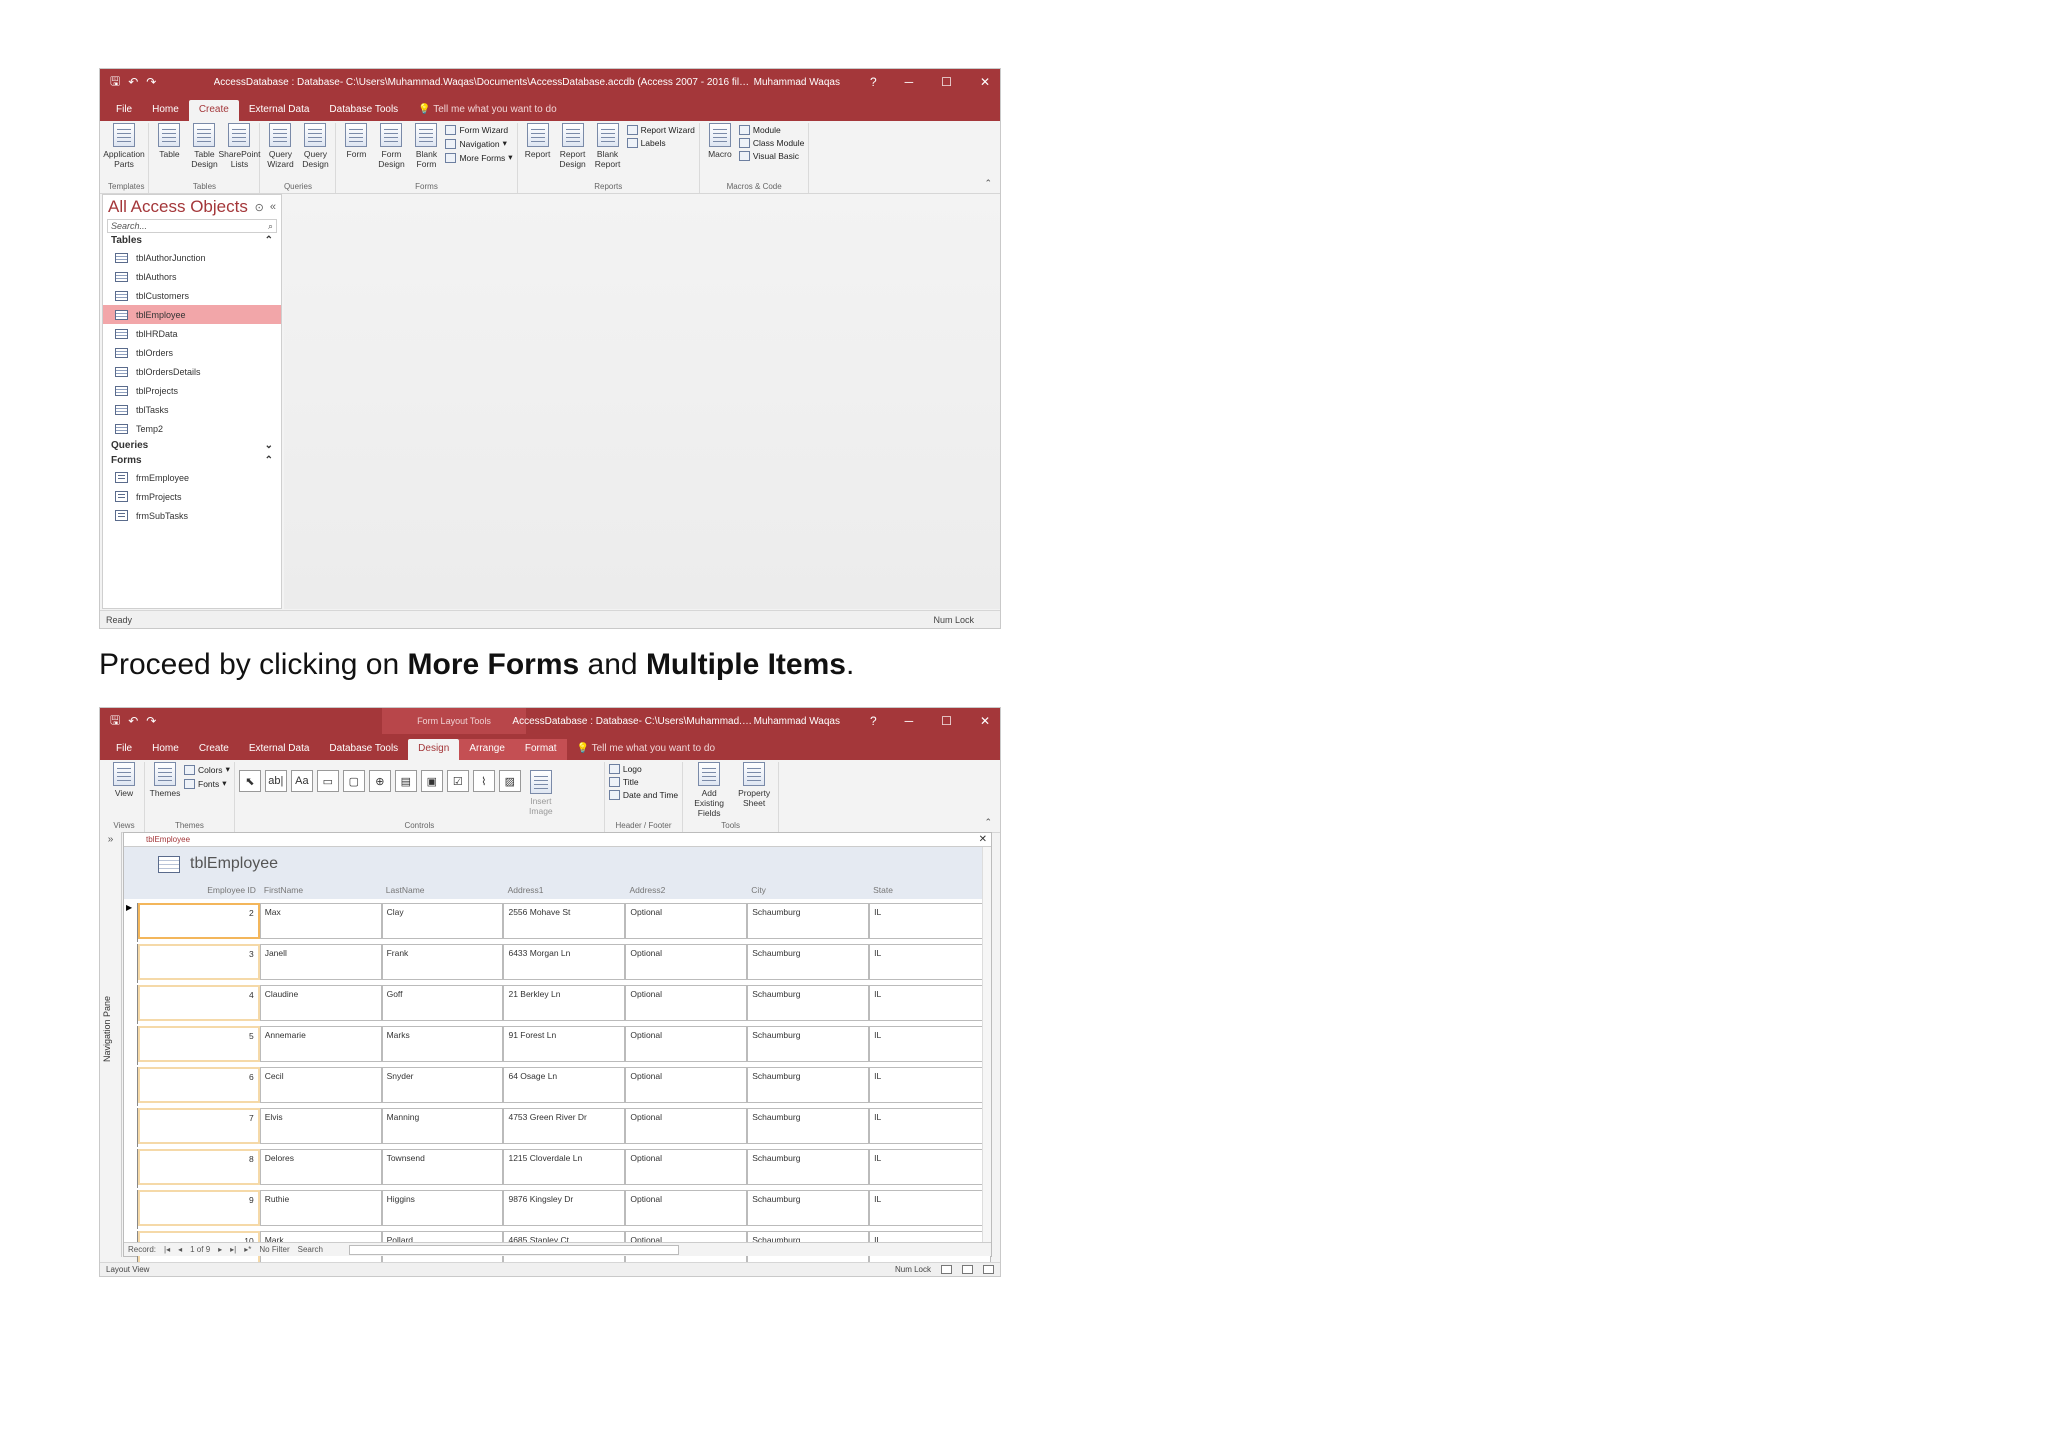  Describe the element at coordinates (564, 962) in the screenshot. I see `field-address1: 6433 Morgan Ln` at that location.